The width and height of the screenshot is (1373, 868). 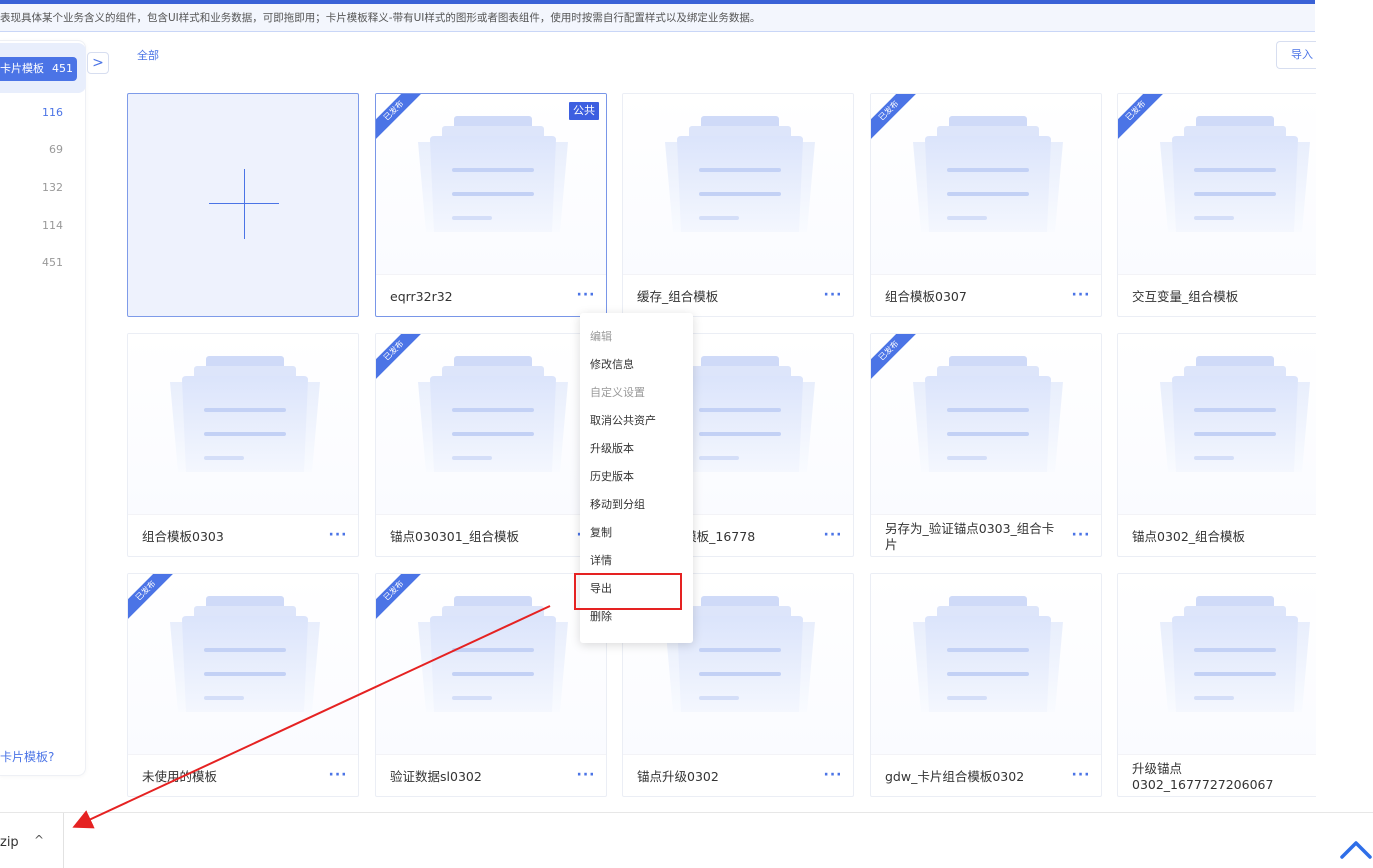 What do you see at coordinates (1185, 296) in the screenshot?
I see `card-name: 交互变量_组合模板` at bounding box center [1185, 296].